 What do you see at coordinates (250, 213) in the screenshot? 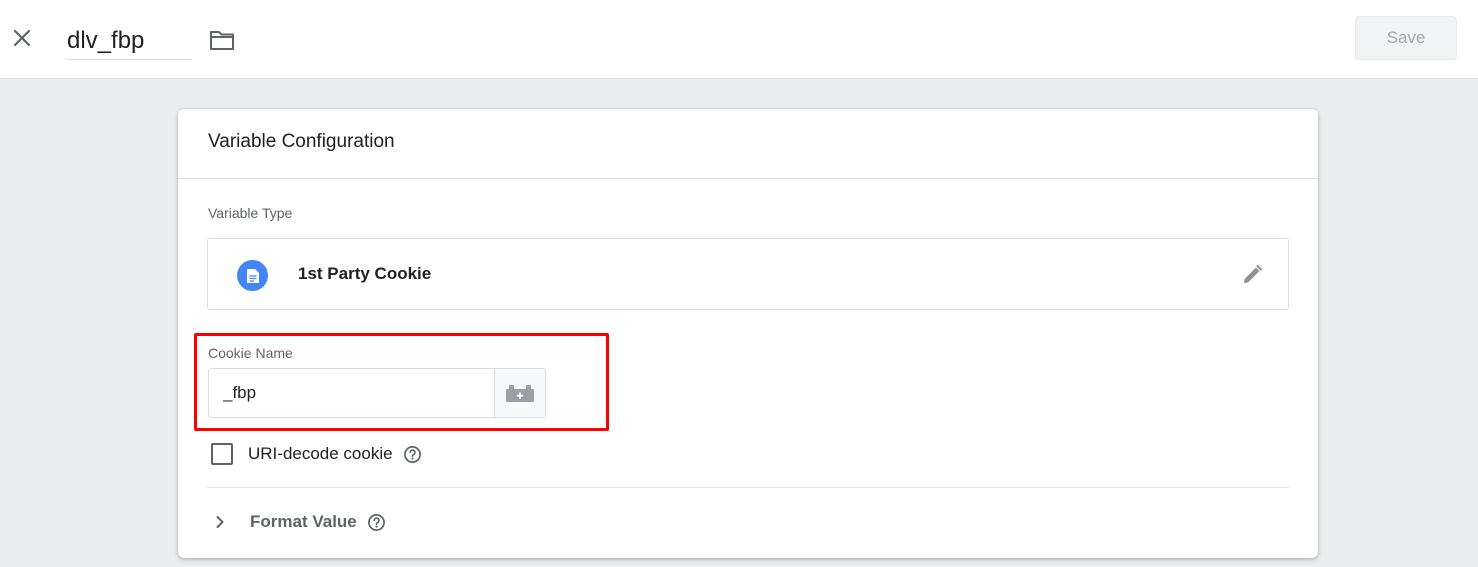
I see `variable-type-label: Variable Type` at bounding box center [250, 213].